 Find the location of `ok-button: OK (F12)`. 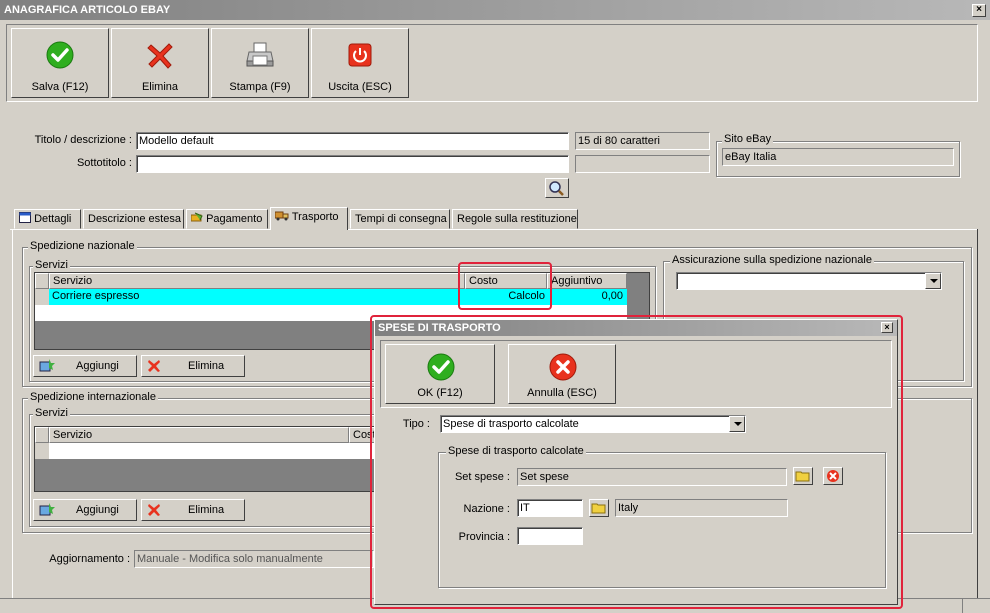

ok-button: OK (F12) is located at coordinates (440, 374).